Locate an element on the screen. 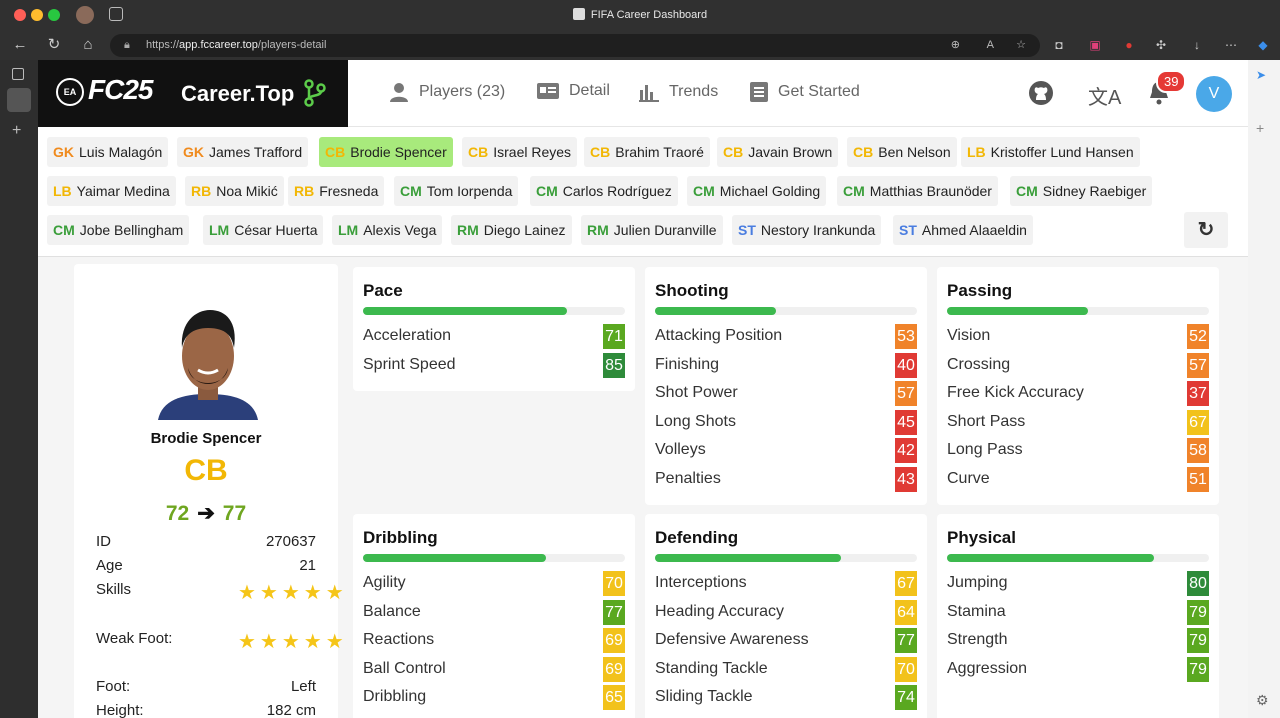 This screenshot has height=718, width=1280. roster-chip: RB Noa Mikić is located at coordinates (234, 191).